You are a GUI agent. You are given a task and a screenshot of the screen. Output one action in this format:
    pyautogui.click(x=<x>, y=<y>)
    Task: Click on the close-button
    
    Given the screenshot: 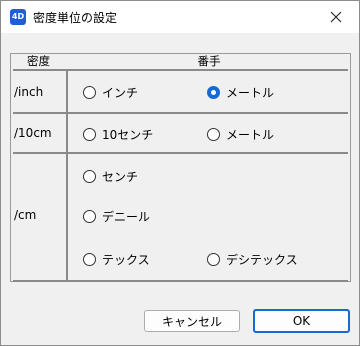 What is the action you would take?
    pyautogui.click(x=336, y=17)
    